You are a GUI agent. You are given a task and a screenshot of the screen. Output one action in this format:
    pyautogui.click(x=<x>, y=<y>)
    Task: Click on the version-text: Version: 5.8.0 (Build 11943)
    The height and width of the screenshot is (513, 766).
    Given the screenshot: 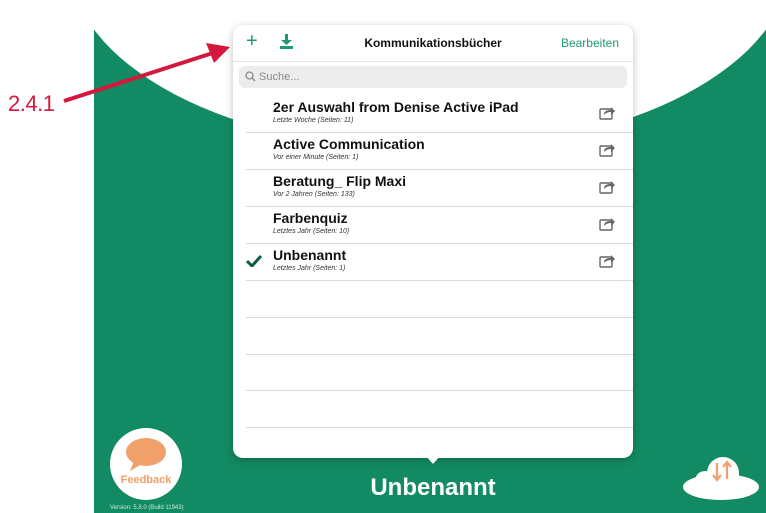 What is the action you would take?
    pyautogui.click(x=147, y=508)
    